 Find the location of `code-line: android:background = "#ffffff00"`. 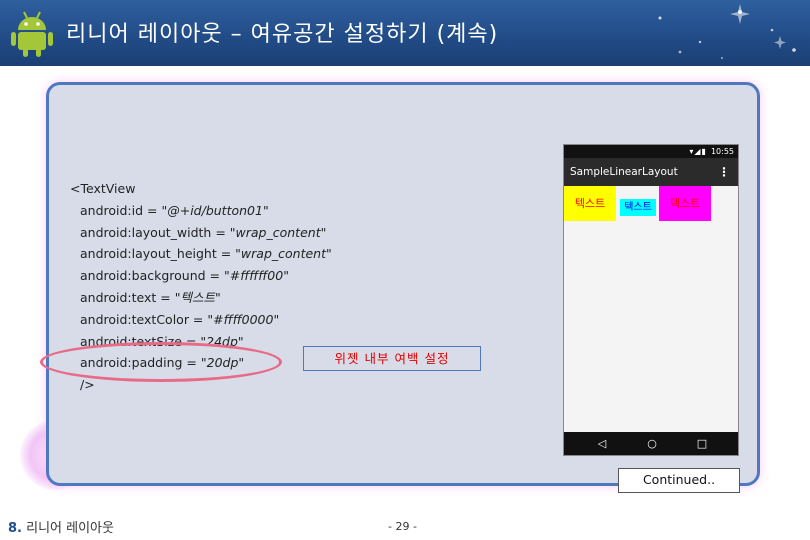

code-line: android:background = "#ffffff00" is located at coordinates (210, 276).